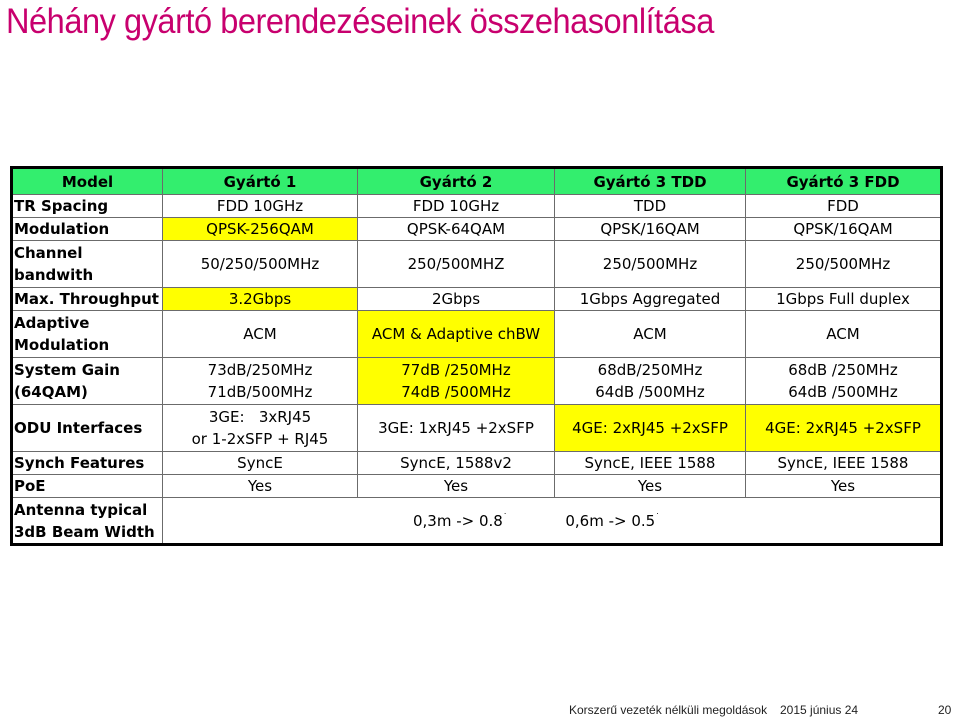  What do you see at coordinates (87, 299) in the screenshot?
I see `row-label: Max. Throughput` at bounding box center [87, 299].